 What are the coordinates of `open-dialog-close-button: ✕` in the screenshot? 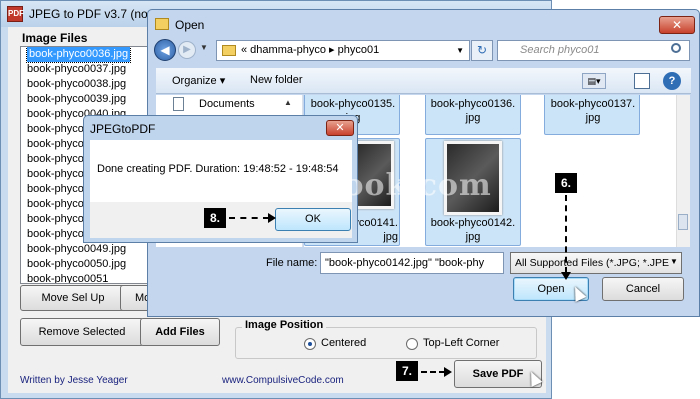 It's located at (677, 25).